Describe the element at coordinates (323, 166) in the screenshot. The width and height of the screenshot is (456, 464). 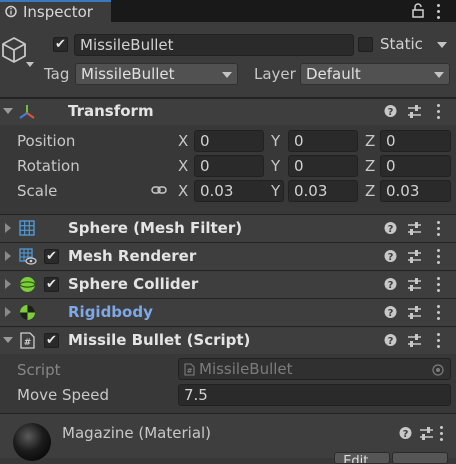
I see `rotation-y-field: 0` at that location.